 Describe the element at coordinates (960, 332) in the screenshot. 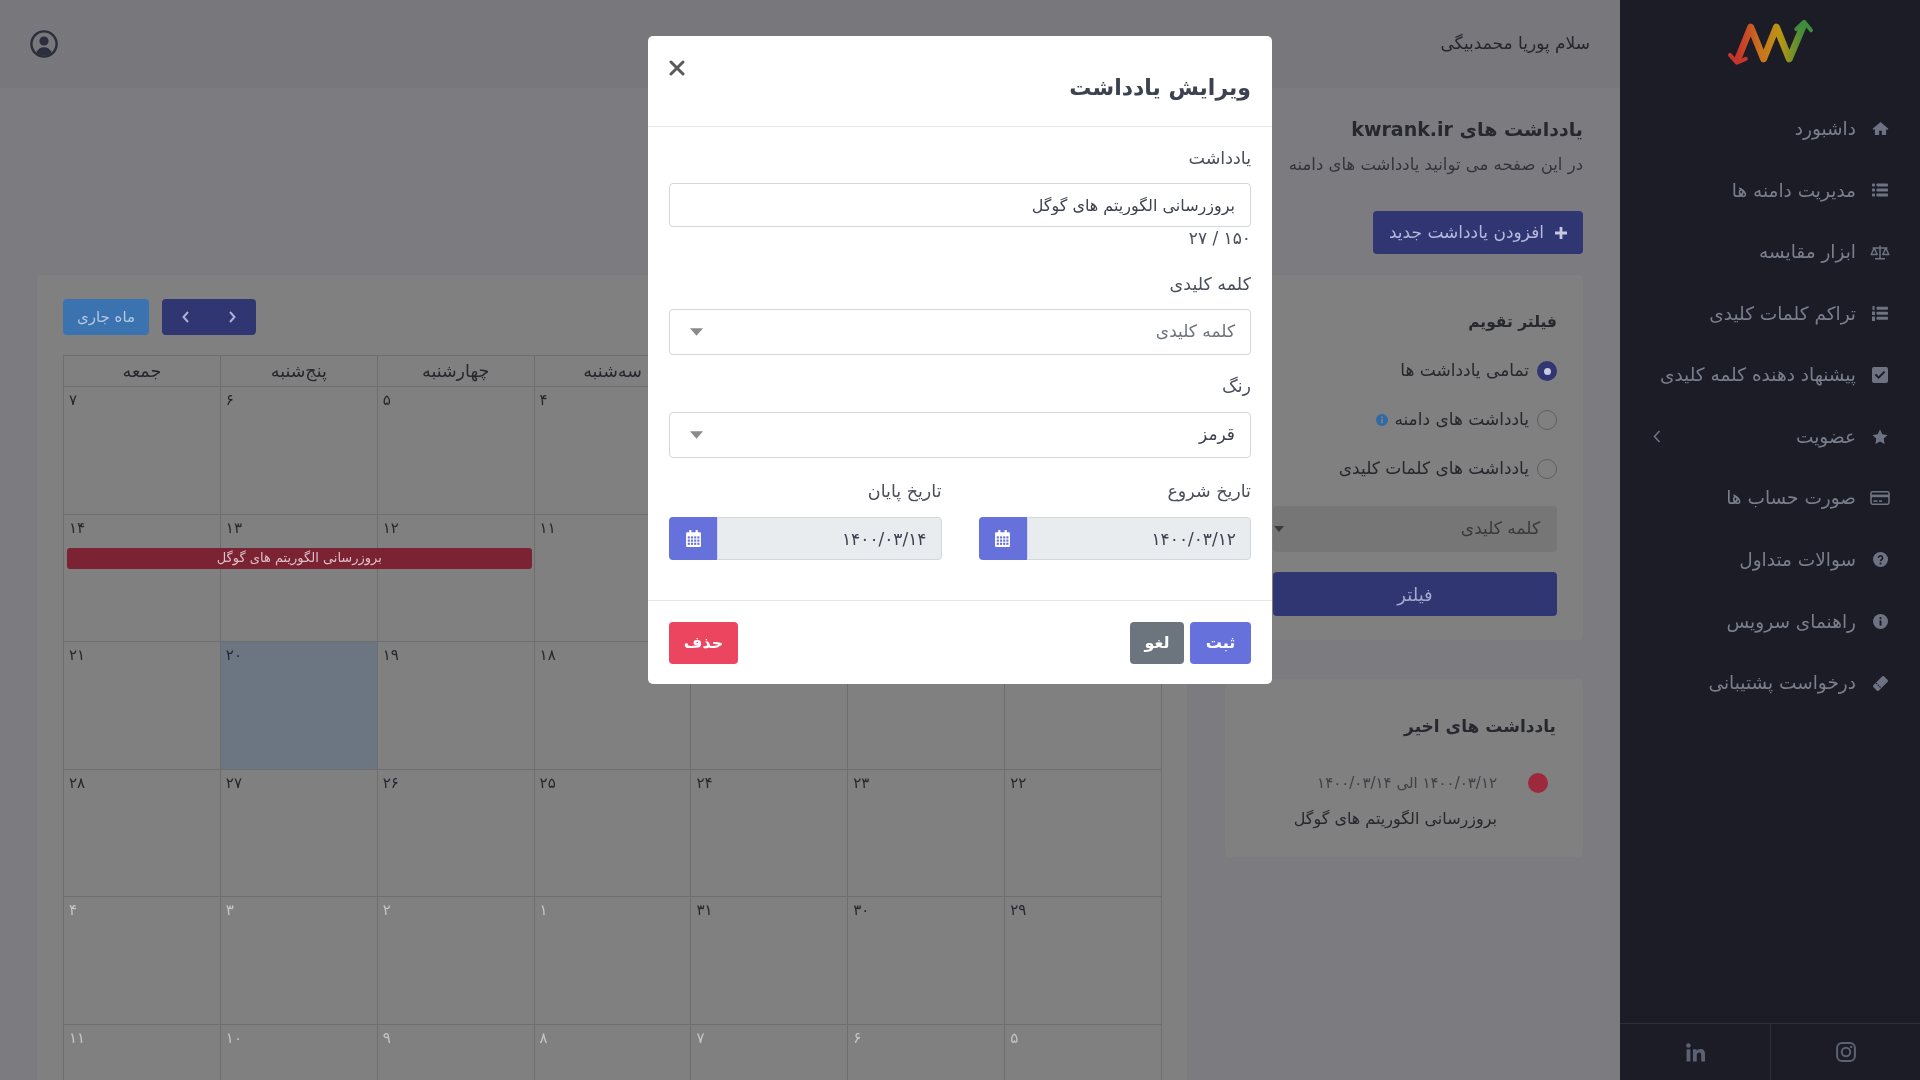

I see `keyword-select: کلمه کلیدی` at that location.